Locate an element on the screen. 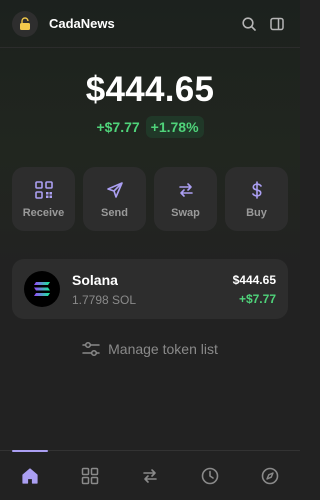 This screenshot has height=500, width=320. lock-icon is located at coordinates (25, 23).